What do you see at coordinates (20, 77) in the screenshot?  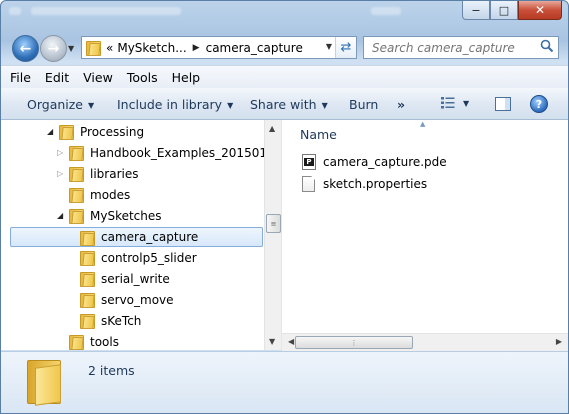 I see `menu-file: File` at bounding box center [20, 77].